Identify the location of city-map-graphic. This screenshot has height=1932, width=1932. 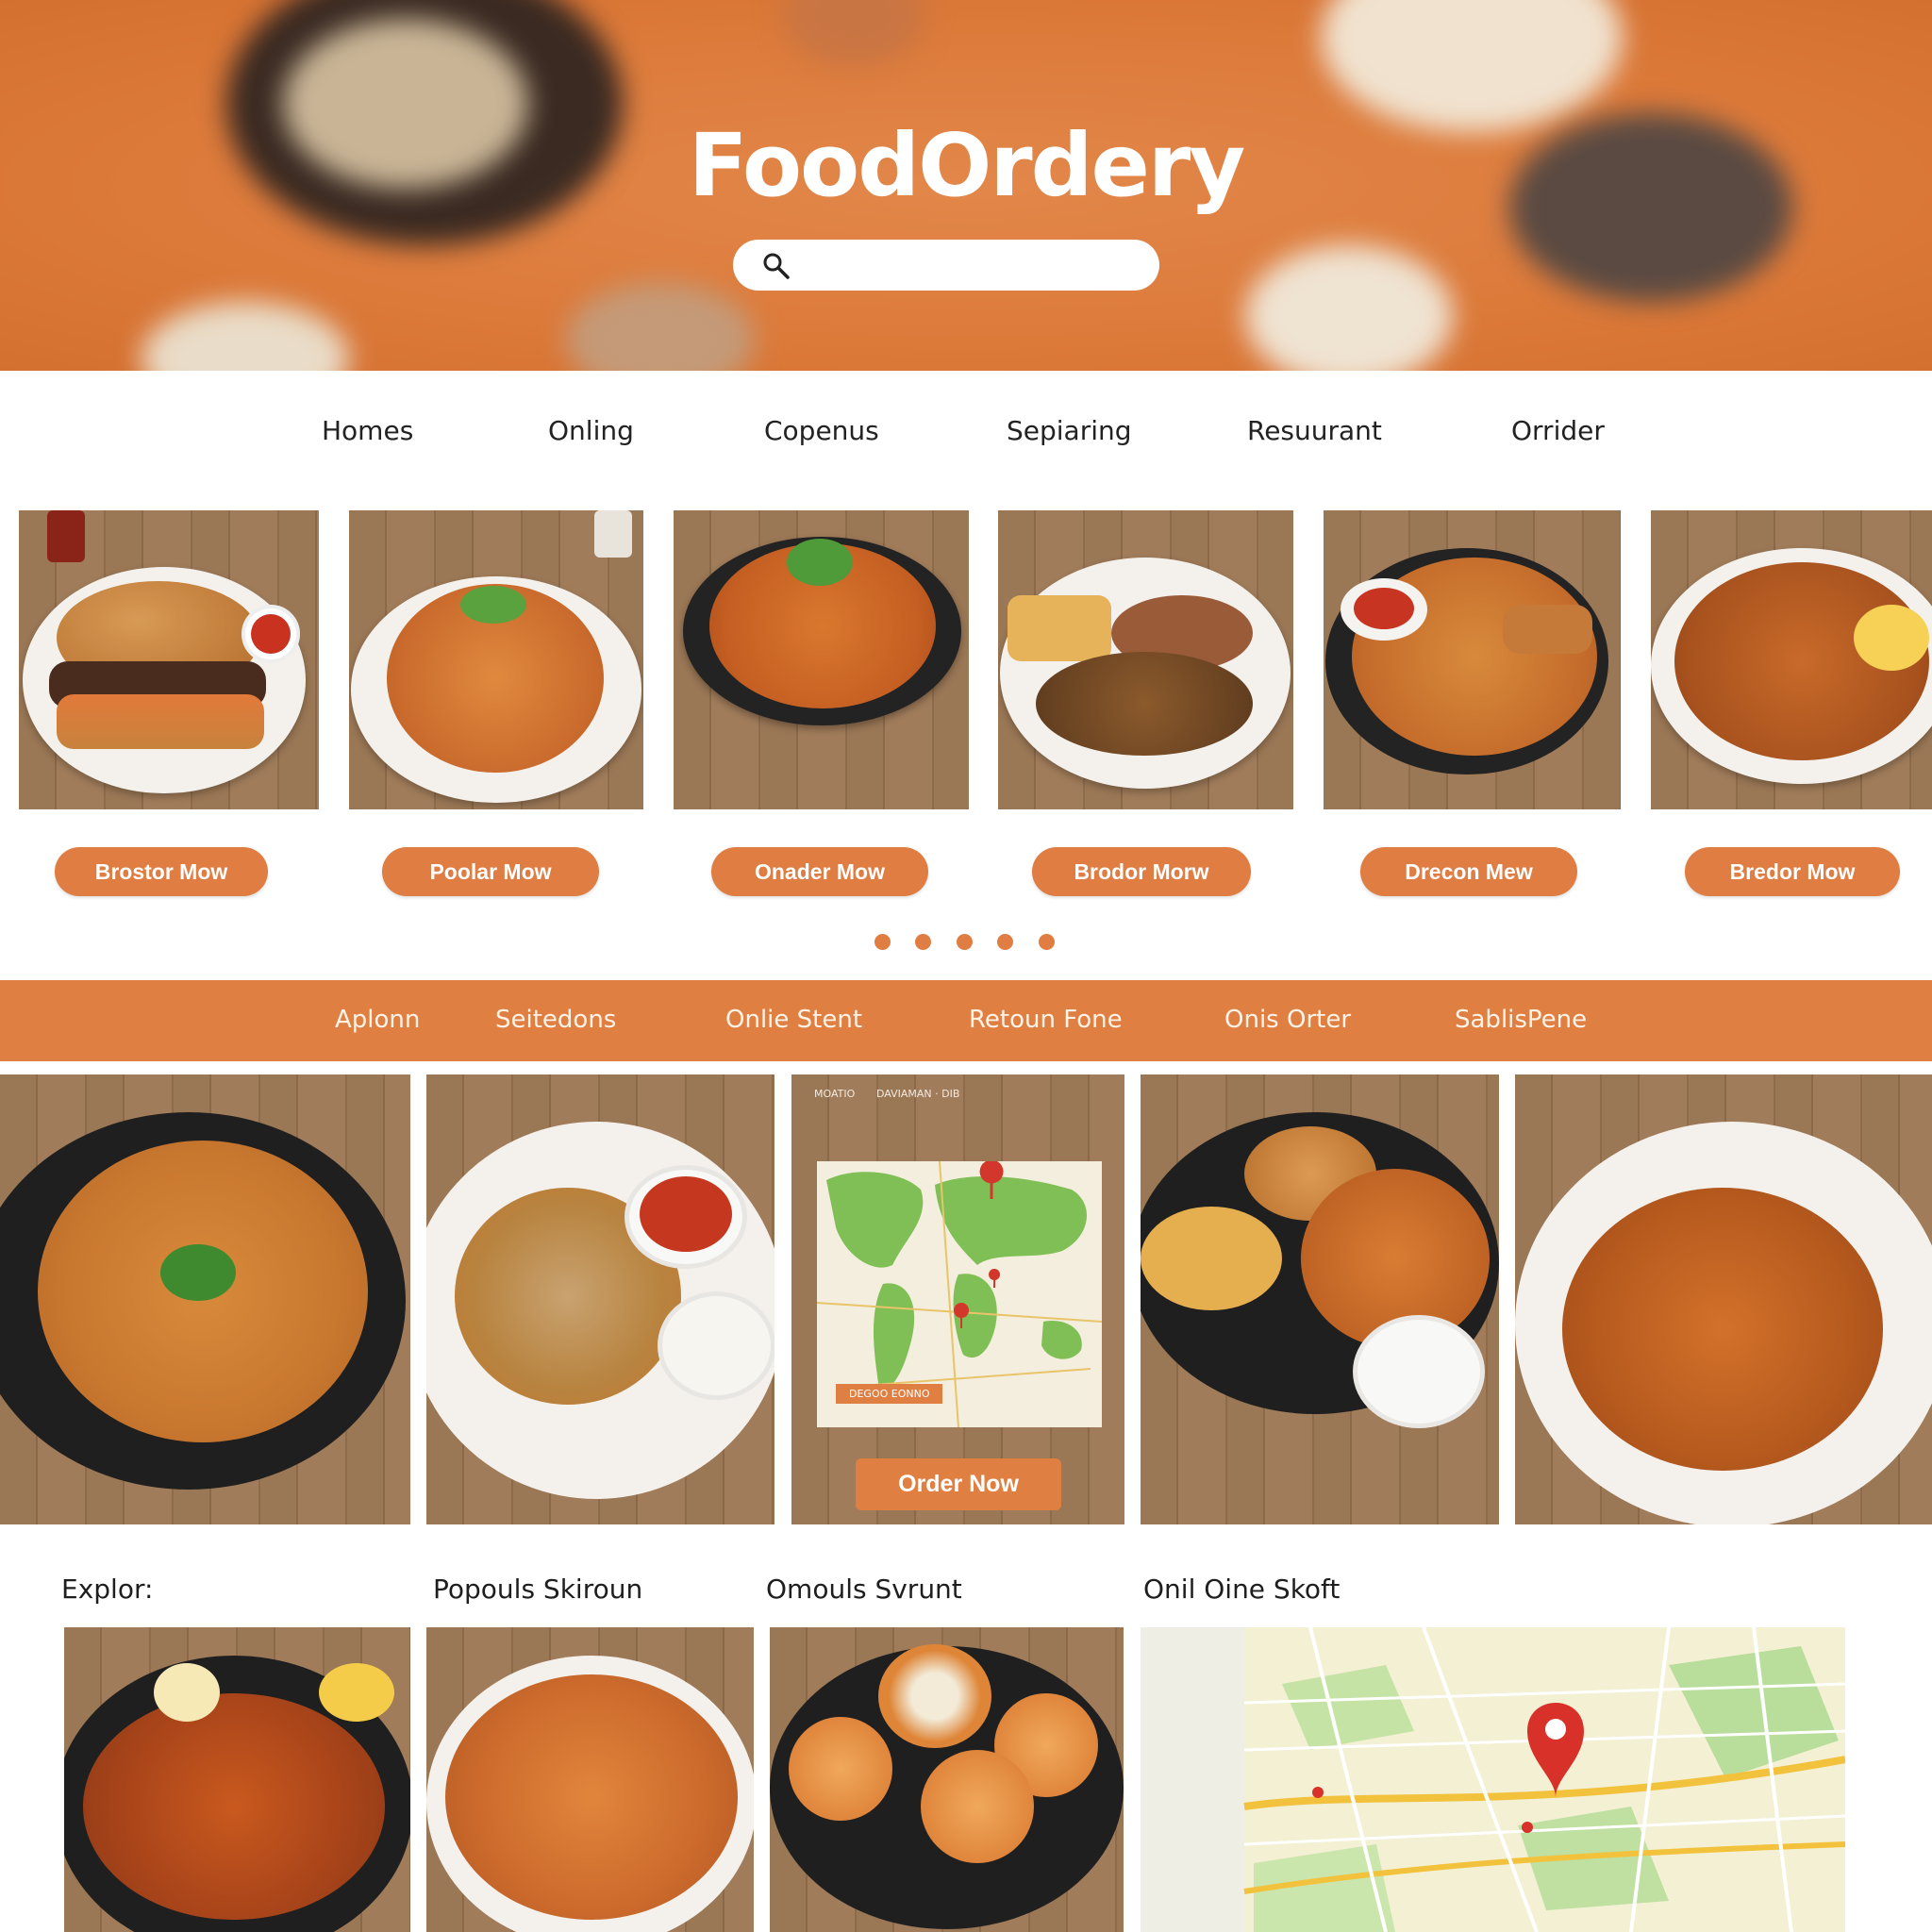
(1493, 1780).